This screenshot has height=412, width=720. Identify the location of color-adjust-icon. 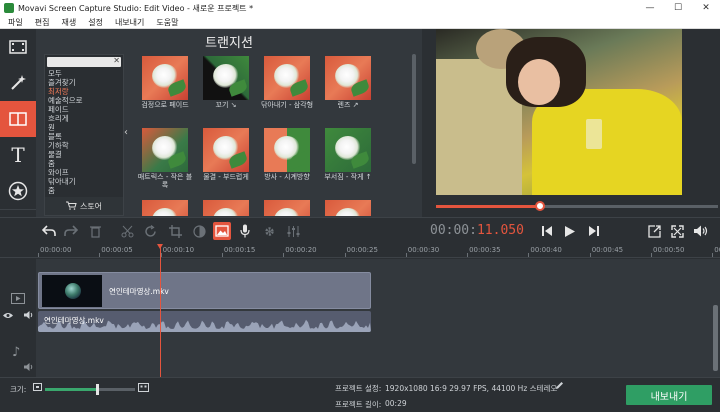
(199, 231).